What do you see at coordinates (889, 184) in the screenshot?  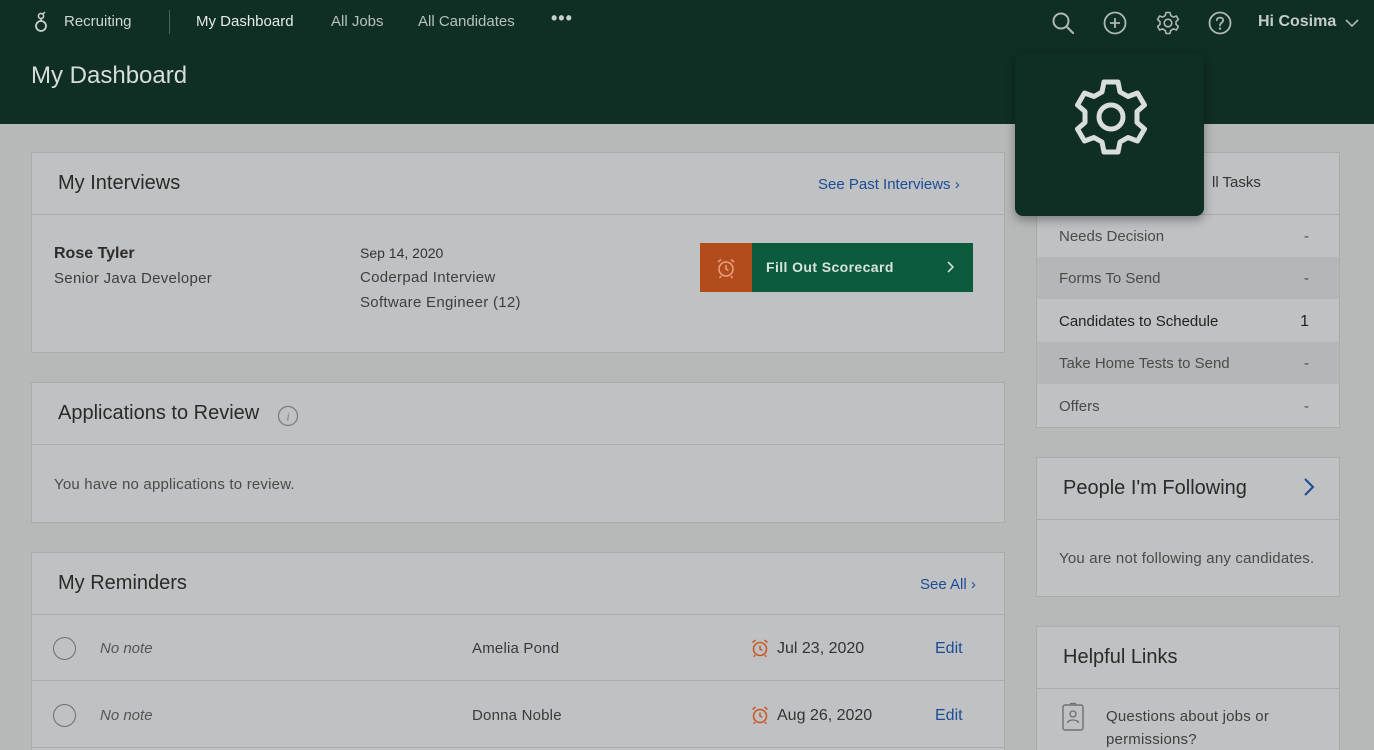 I see `see-past-interviews-link: See Past Interviews ›` at bounding box center [889, 184].